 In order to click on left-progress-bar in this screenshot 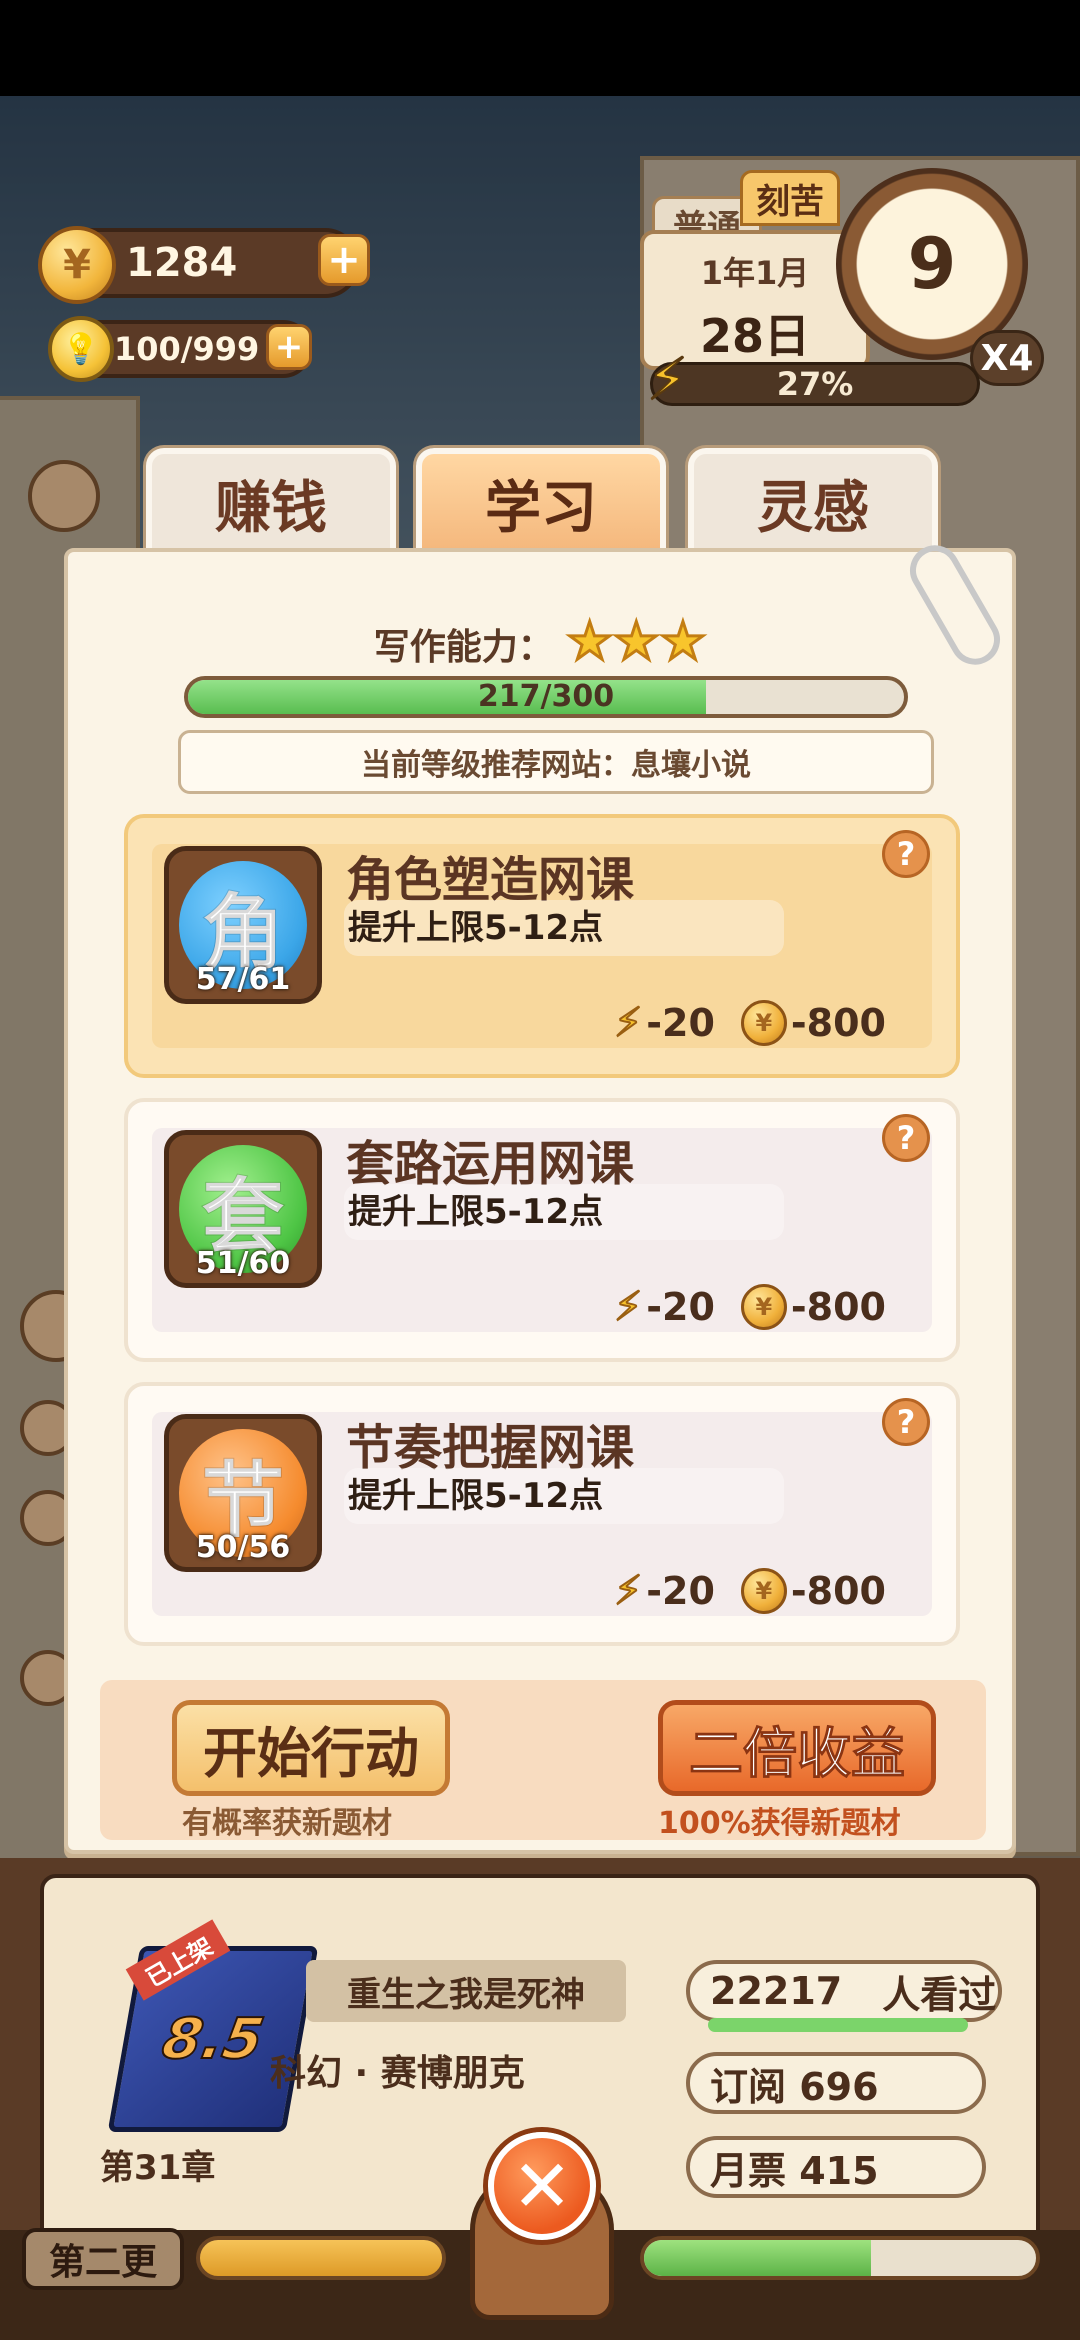, I will do `click(321, 2258)`.